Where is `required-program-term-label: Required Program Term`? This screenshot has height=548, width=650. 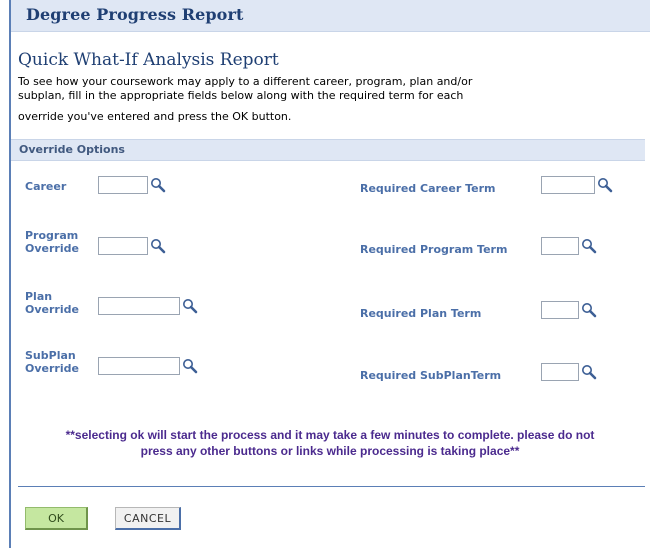
required-program-term-label: Required Program Term is located at coordinates (434, 249).